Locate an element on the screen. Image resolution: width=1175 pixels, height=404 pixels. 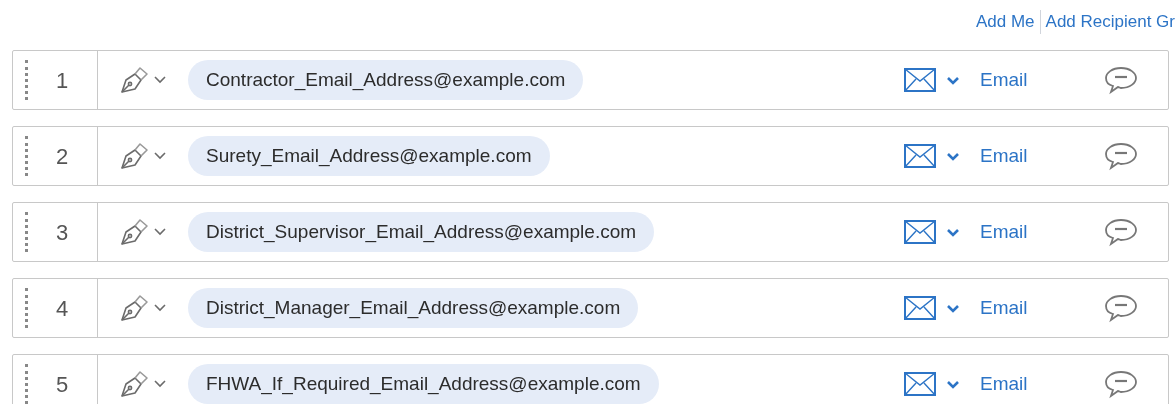
header-link: Add Me is located at coordinates (1005, 22).